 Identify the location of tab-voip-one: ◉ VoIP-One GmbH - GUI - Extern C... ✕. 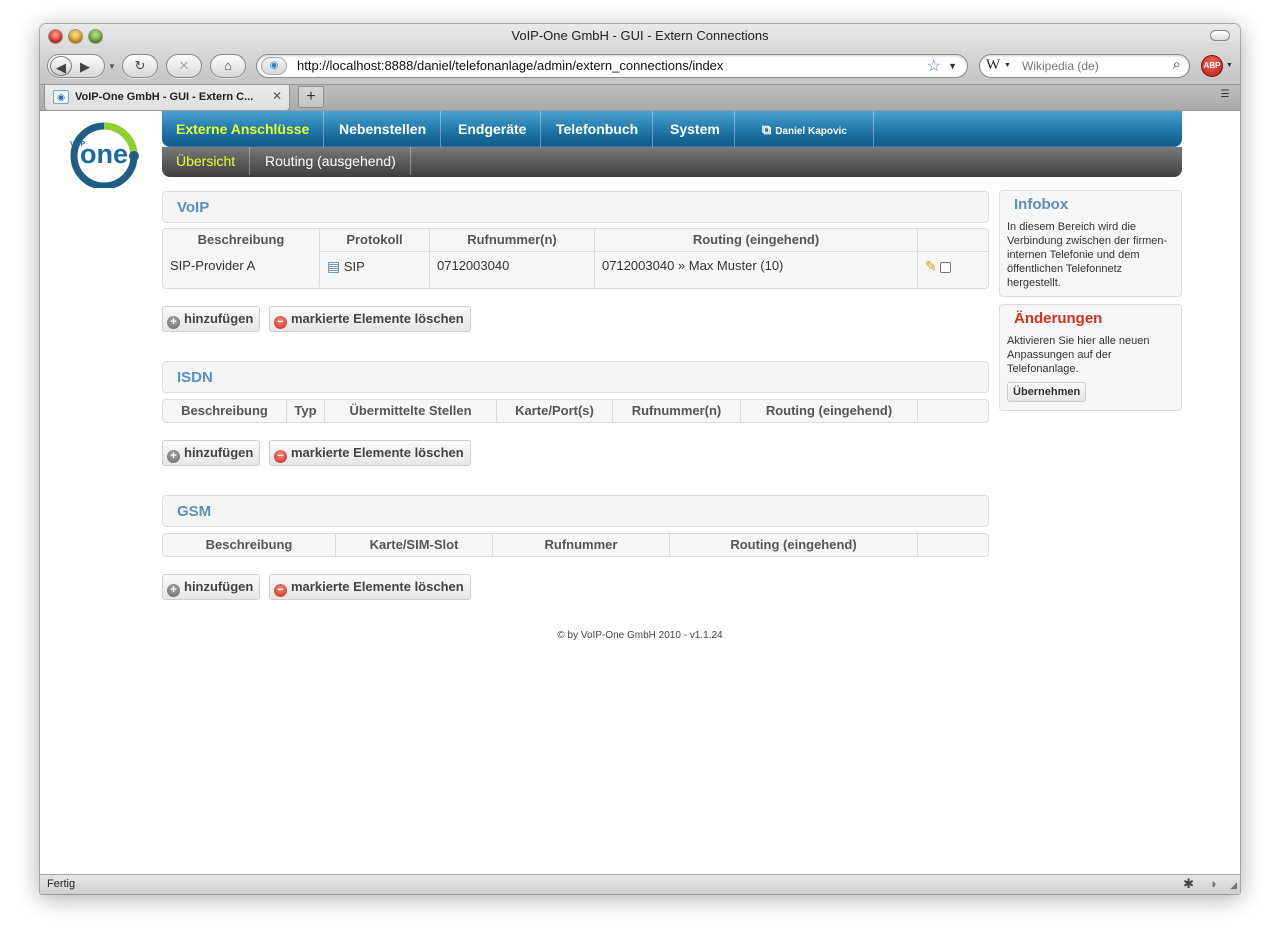
(167, 98).